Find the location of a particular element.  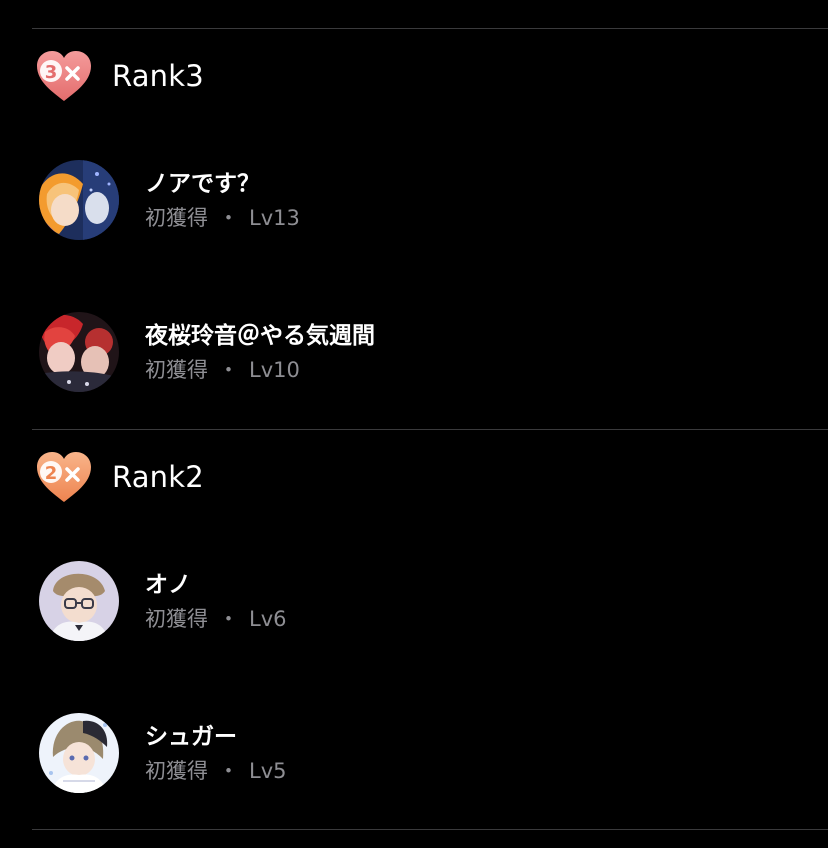

user-name: オノ is located at coordinates (168, 585).